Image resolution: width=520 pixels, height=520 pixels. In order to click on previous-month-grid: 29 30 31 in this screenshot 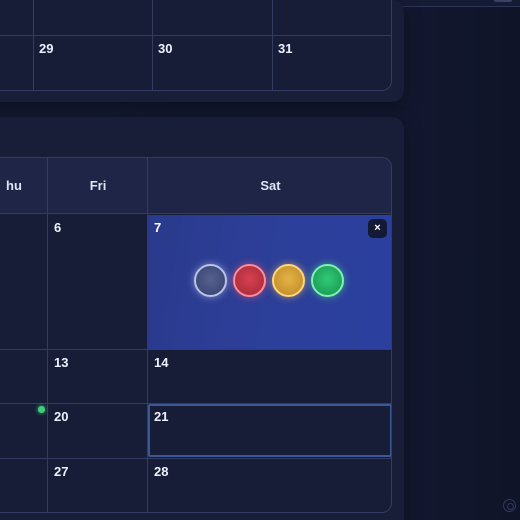, I will do `click(196, 45)`.